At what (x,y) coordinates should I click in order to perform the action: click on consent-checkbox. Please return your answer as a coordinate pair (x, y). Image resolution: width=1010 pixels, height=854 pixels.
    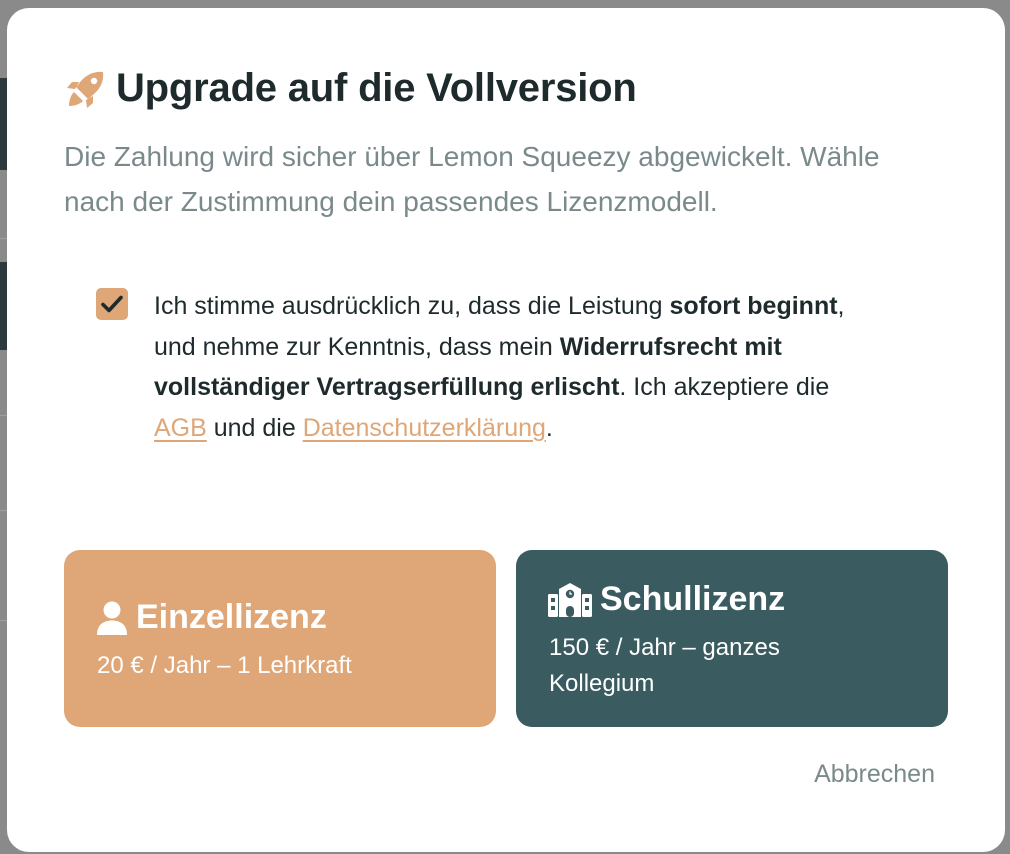
    Looking at the image, I should click on (112, 304).